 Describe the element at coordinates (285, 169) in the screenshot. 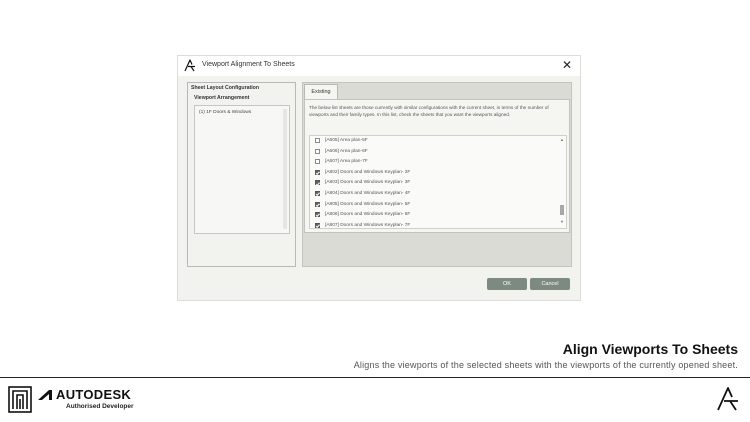

I see `scrollbar` at that location.